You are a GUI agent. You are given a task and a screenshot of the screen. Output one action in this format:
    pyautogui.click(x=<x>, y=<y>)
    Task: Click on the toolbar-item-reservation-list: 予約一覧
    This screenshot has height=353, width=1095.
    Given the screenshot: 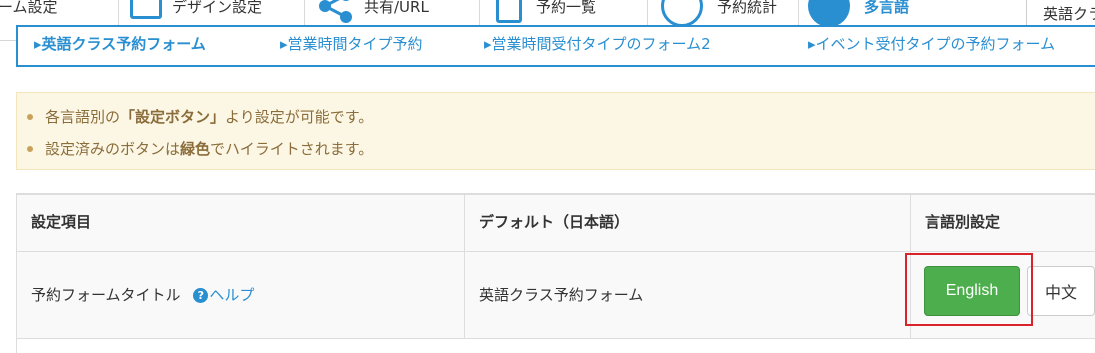 What is the action you would take?
    pyautogui.click(x=546, y=13)
    